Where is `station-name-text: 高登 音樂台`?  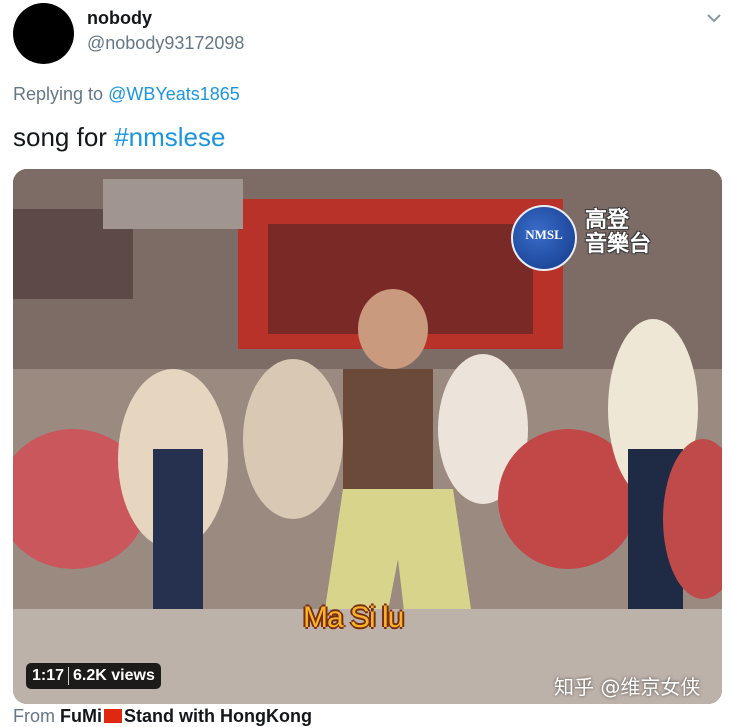
station-name-text: 高登 音樂台 is located at coordinates (618, 232).